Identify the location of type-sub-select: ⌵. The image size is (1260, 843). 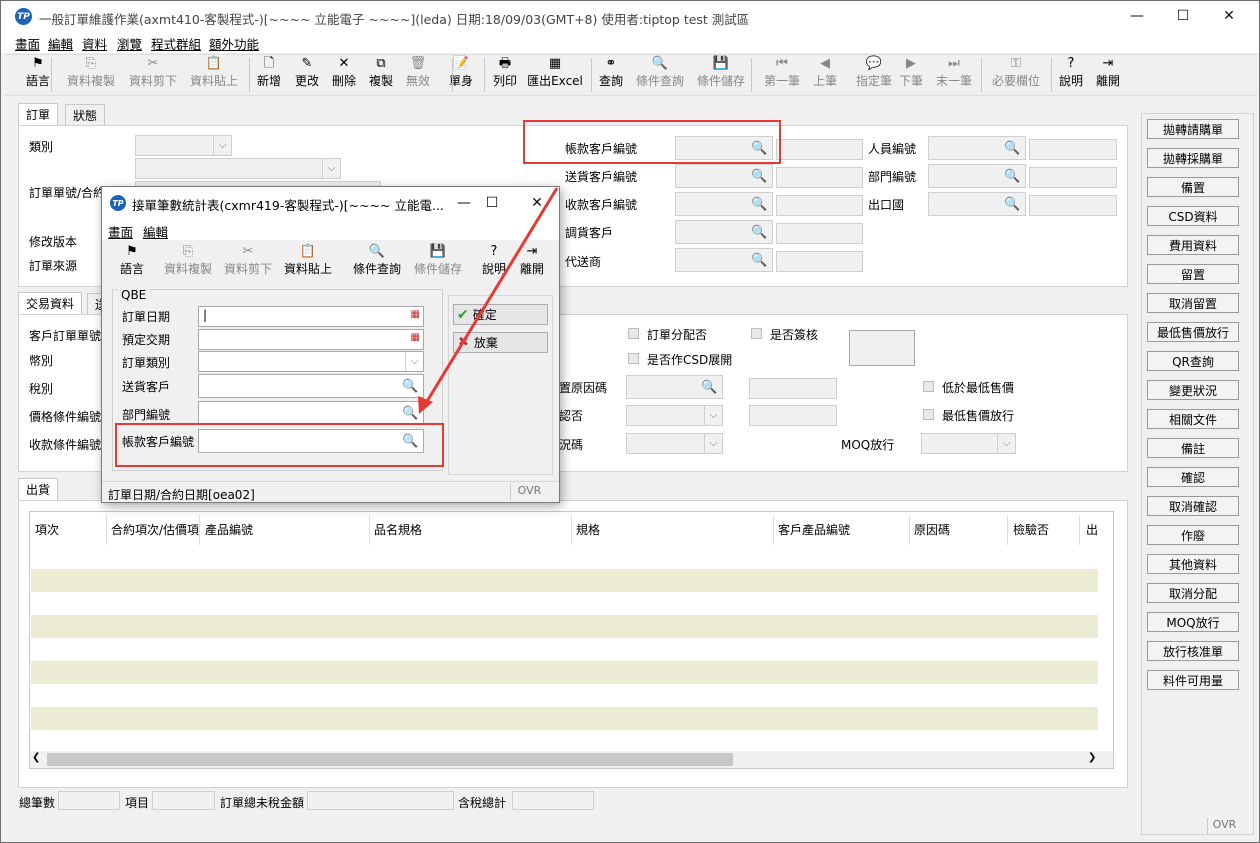
(238, 168).